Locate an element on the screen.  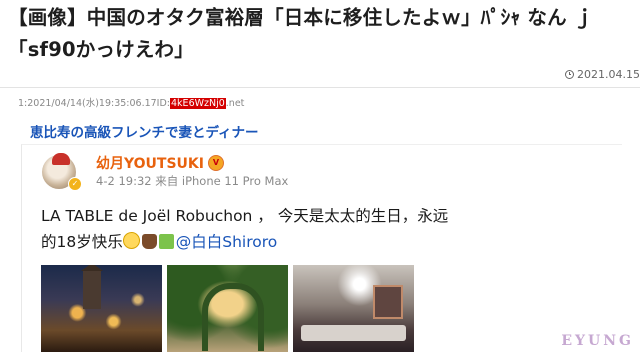
photo-grid is located at coordinates (227, 308).